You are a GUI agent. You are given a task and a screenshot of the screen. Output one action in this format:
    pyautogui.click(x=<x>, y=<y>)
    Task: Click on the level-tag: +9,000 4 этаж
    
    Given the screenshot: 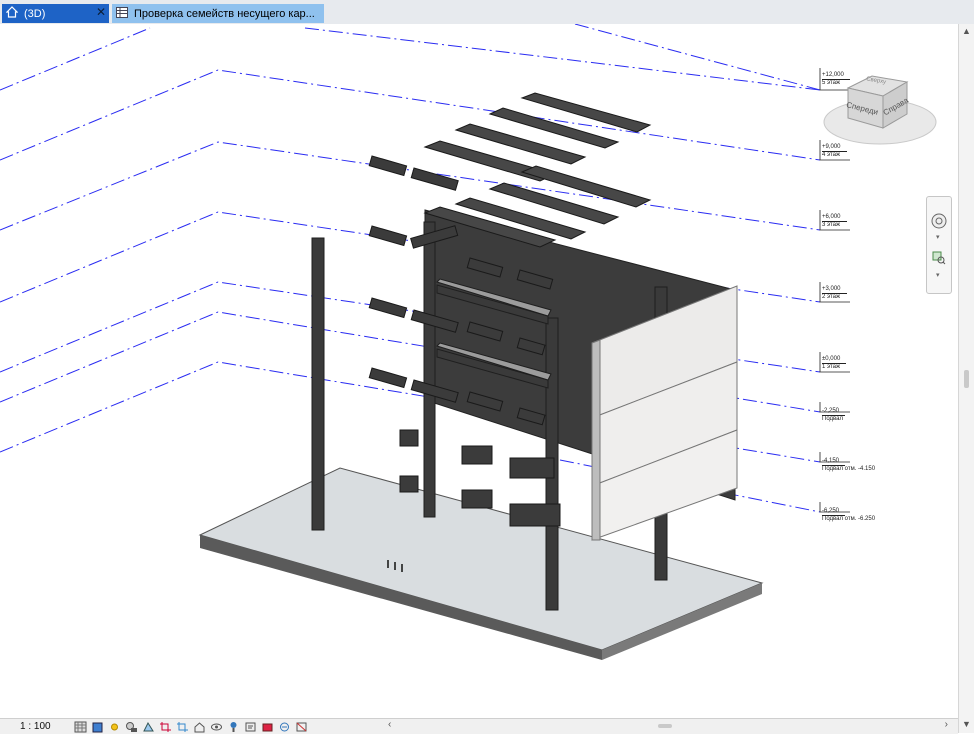 What is the action you would take?
    pyautogui.click(x=834, y=151)
    